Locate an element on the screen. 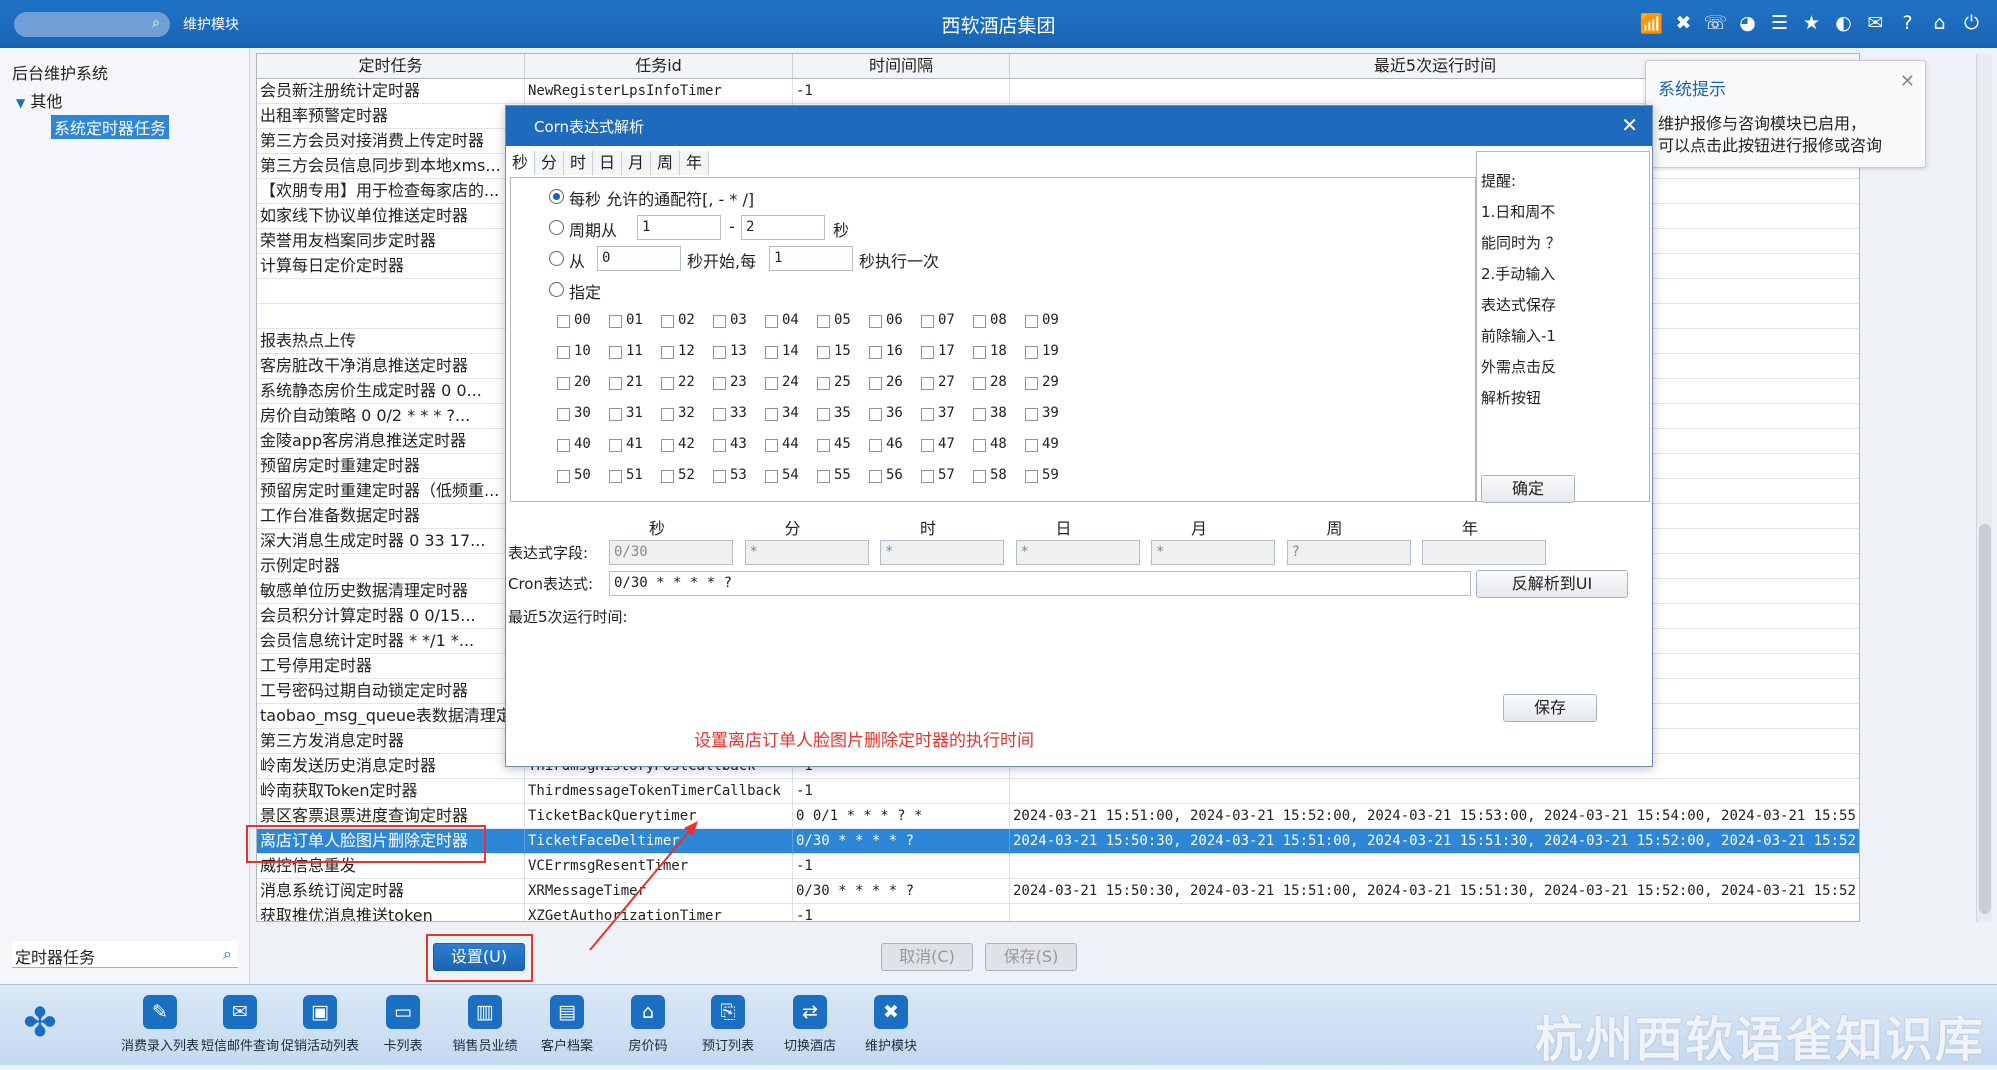 This screenshot has width=1997, height=1070. taskbar-label: 卡列表 is located at coordinates (403, 1046).